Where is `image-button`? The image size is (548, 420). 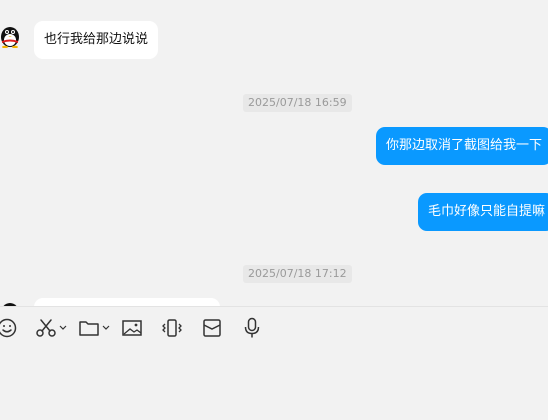
image-button is located at coordinates (132, 328).